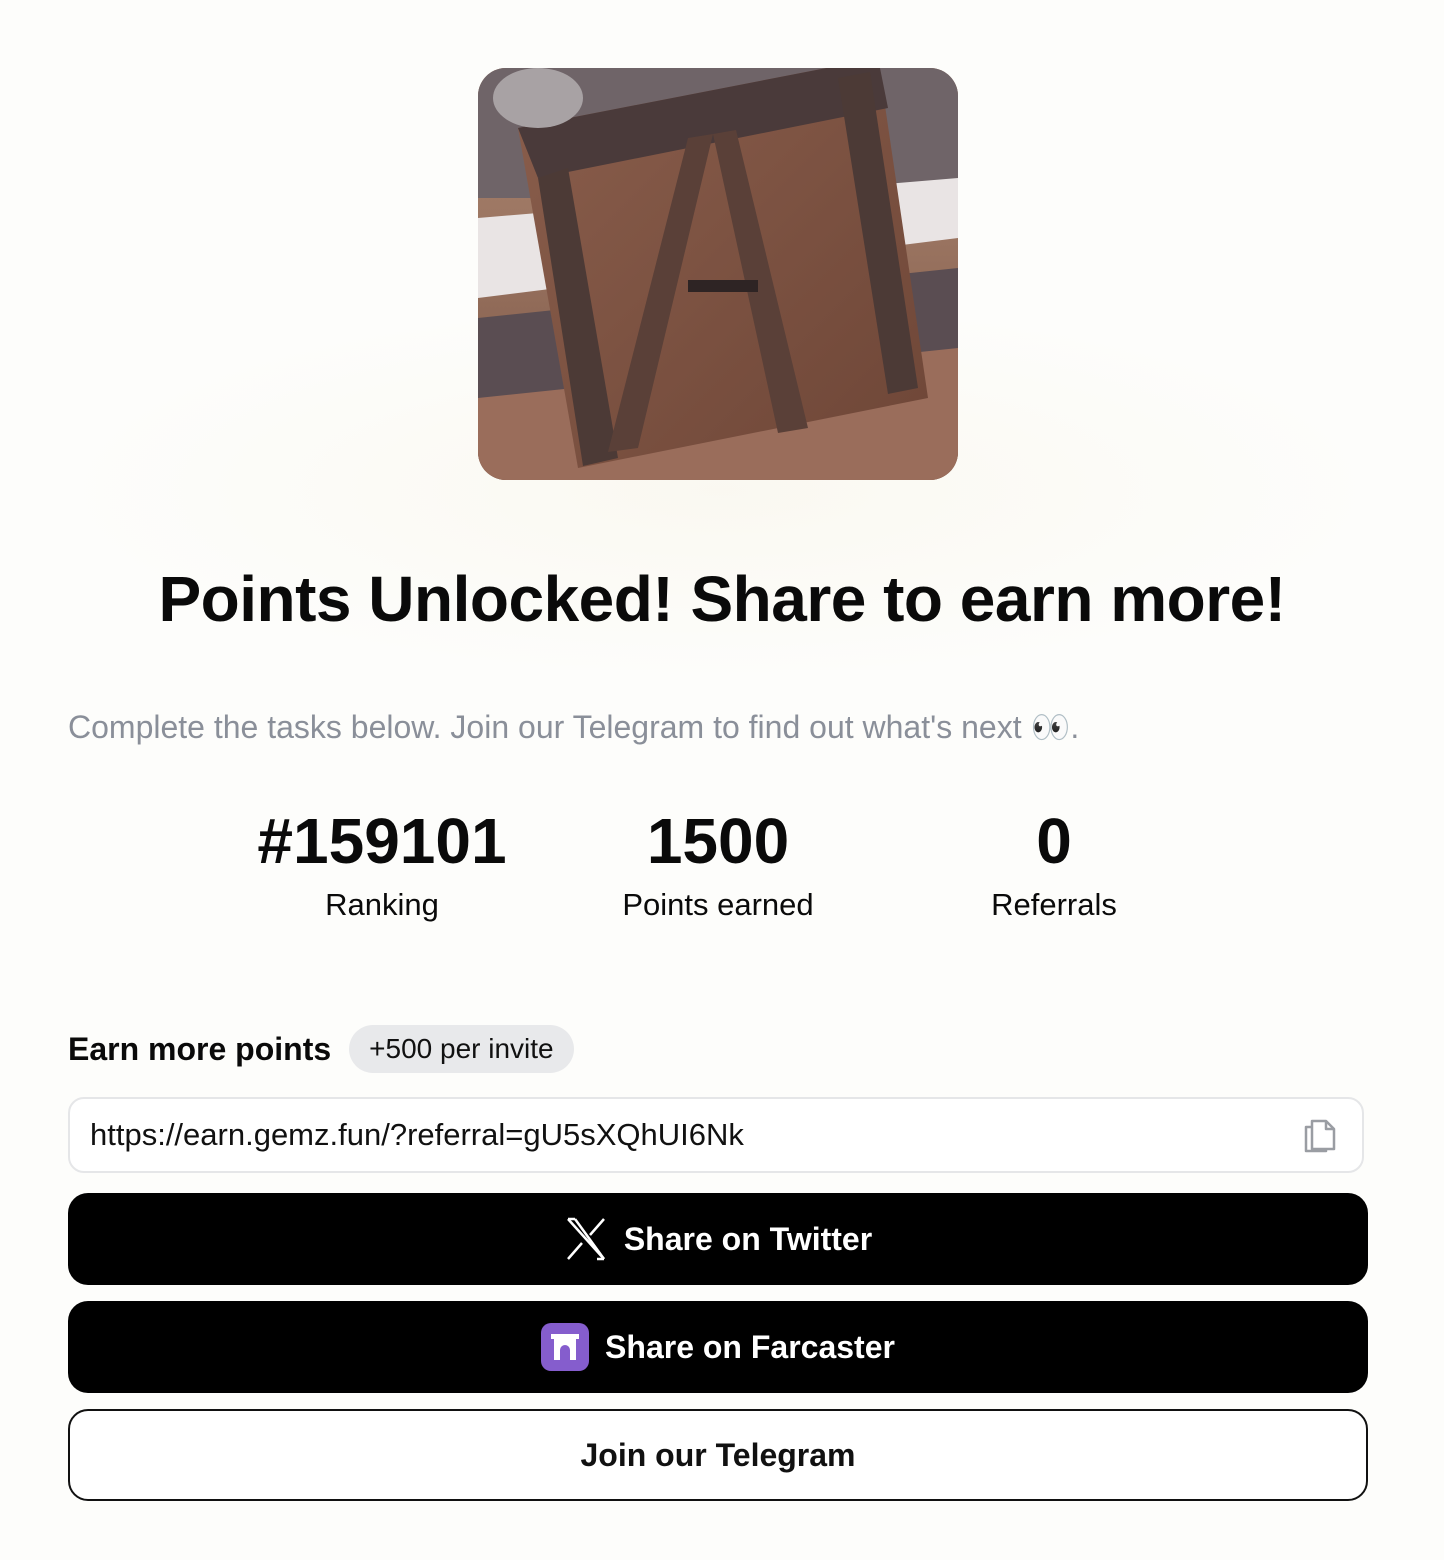 The width and height of the screenshot is (1444, 1560). Describe the element at coordinates (200, 1048) in the screenshot. I see `earn-more-title: Earn more points` at that location.